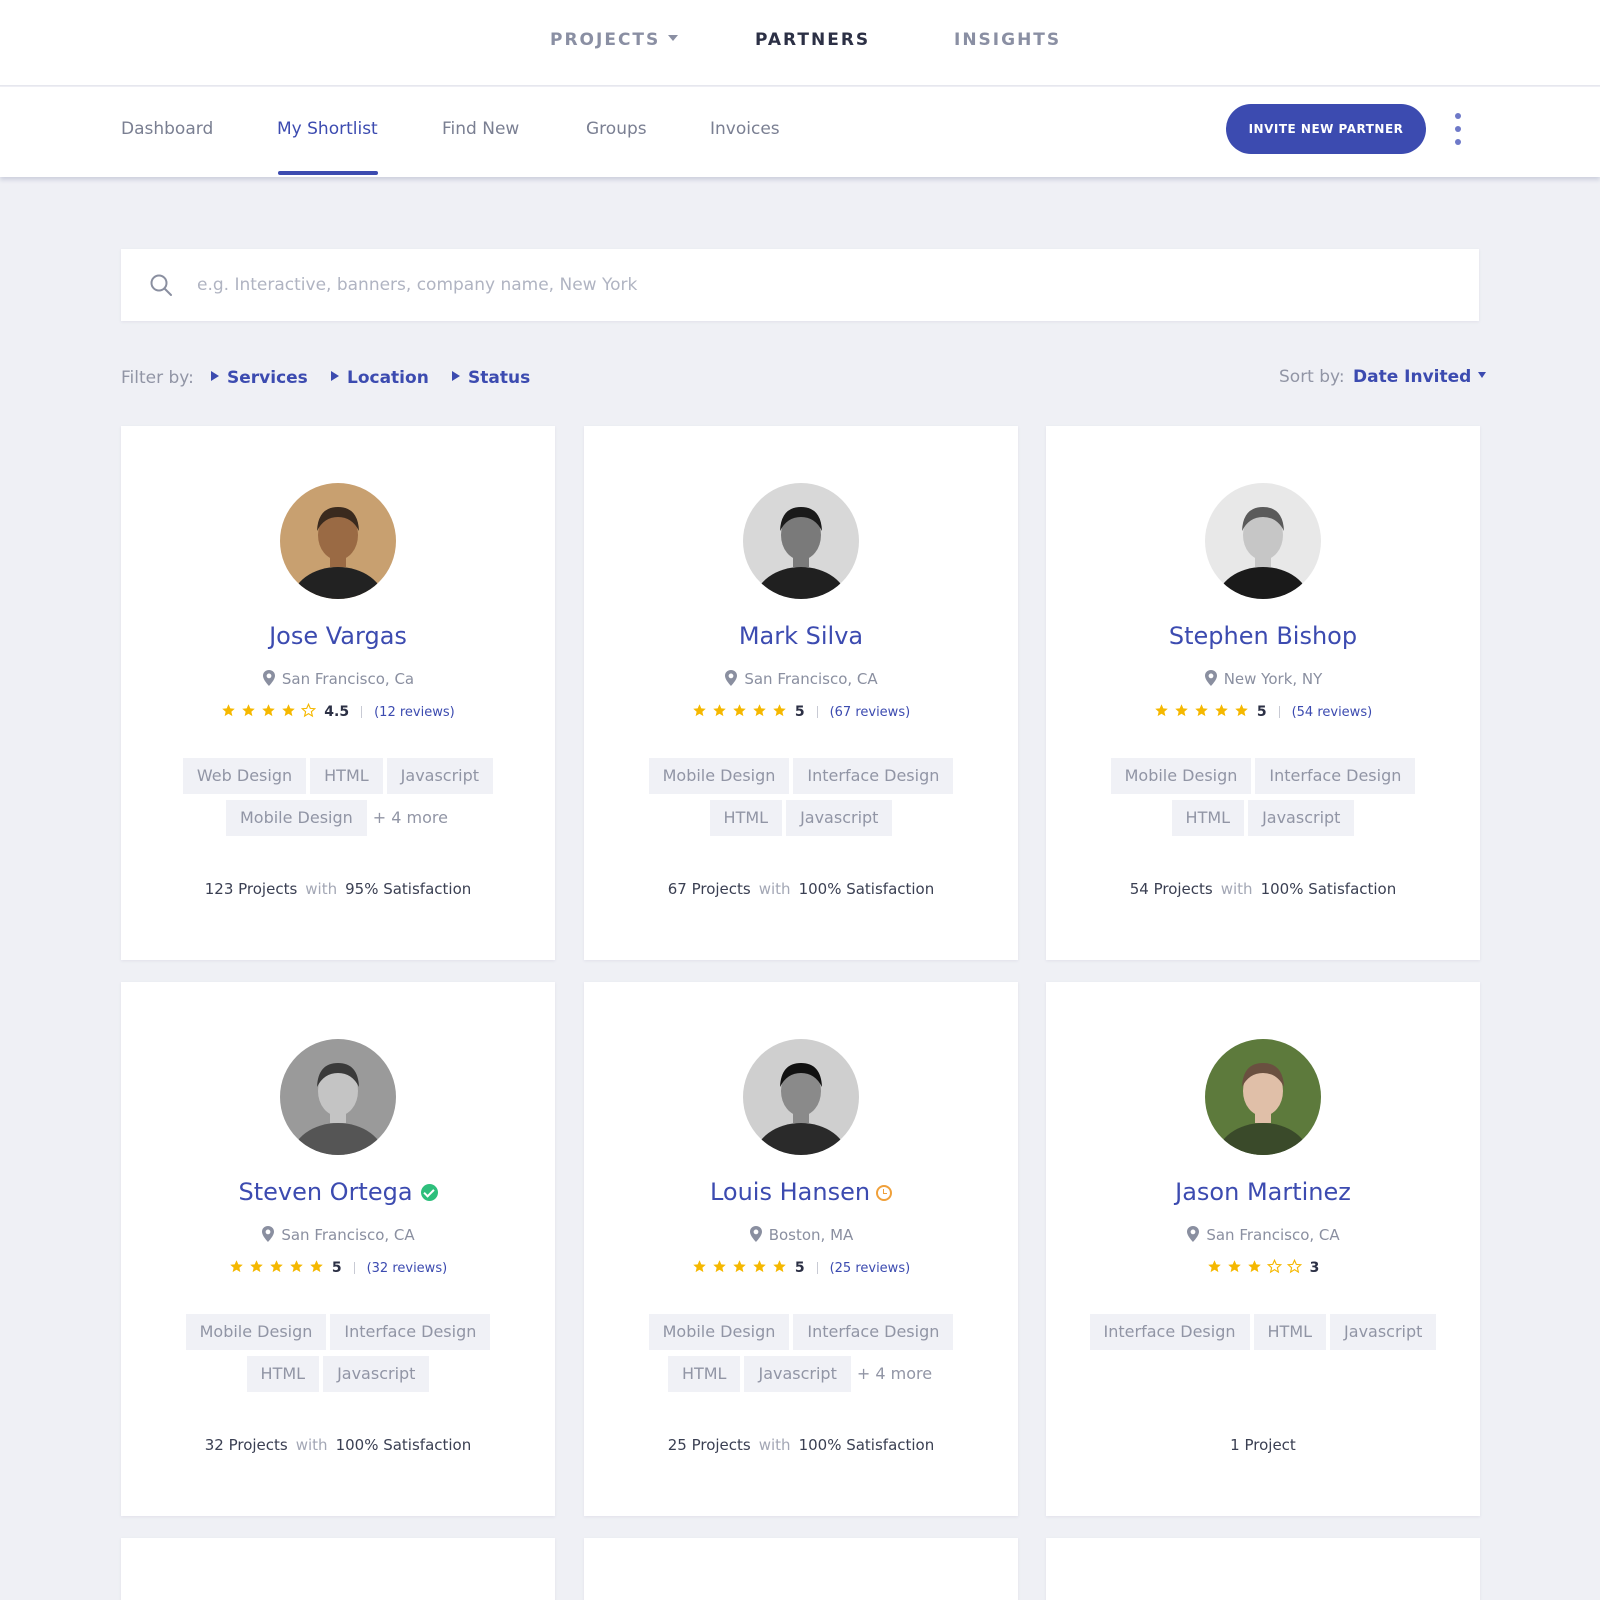 The width and height of the screenshot is (1600, 1600). Describe the element at coordinates (1263, 1234) in the screenshot. I see `partner-location-row: San Francisco, CA` at that location.